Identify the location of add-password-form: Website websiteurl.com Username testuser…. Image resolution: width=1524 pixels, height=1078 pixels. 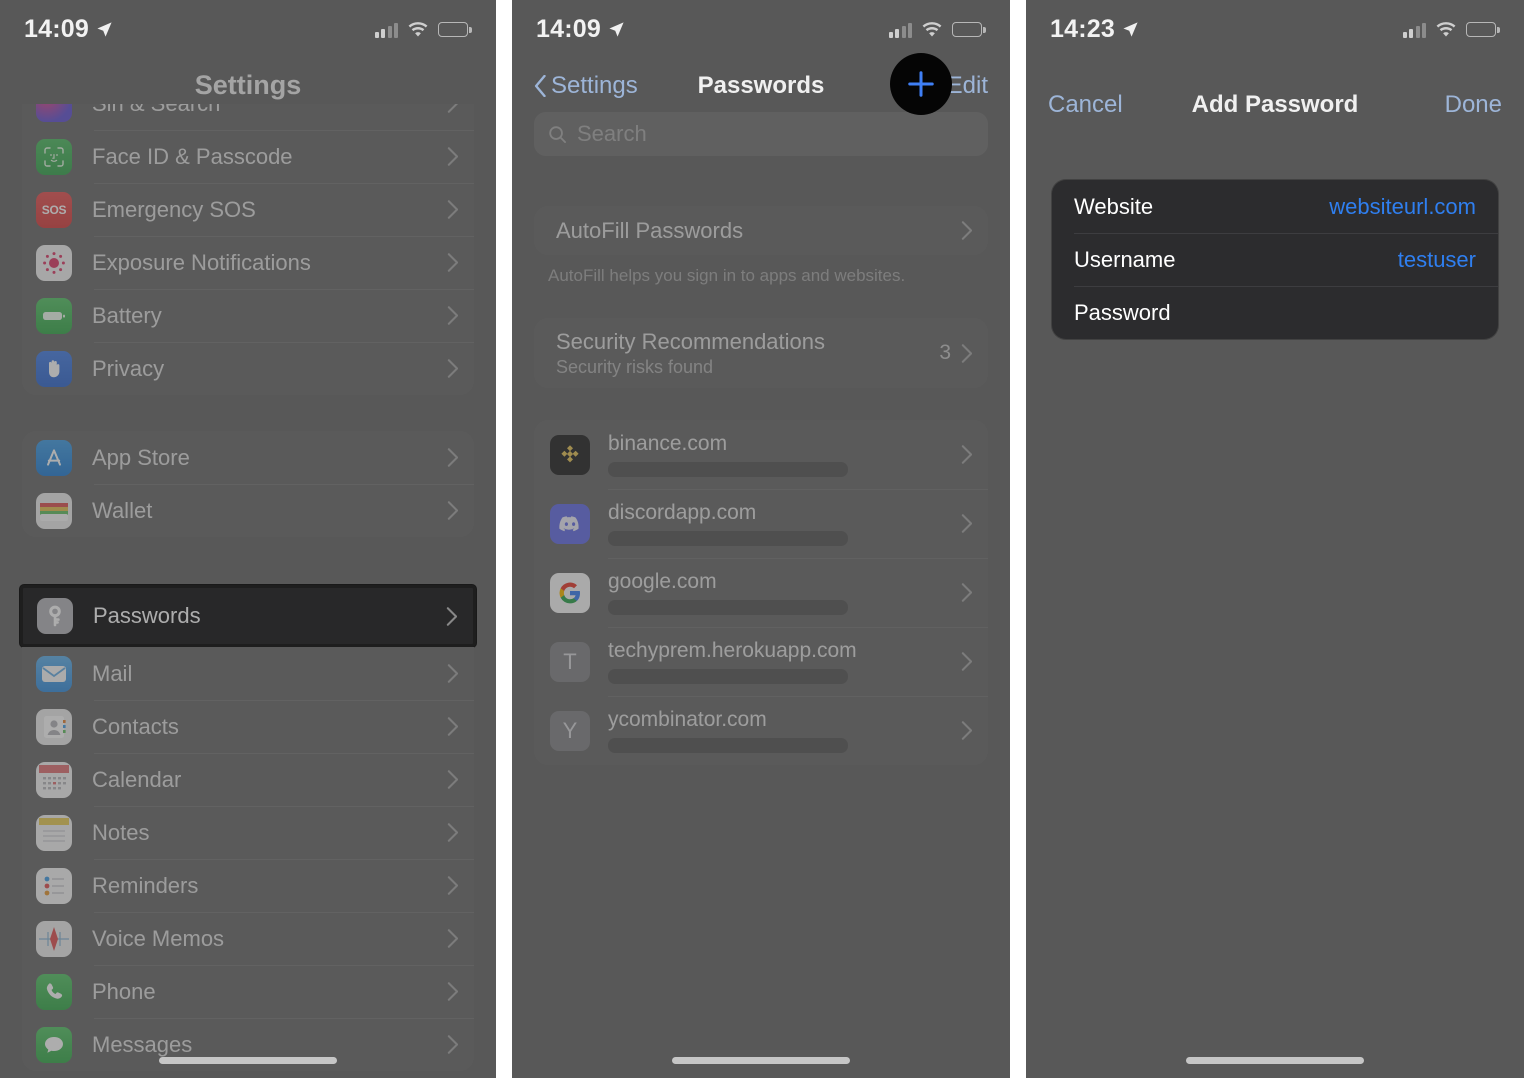
(1275, 259).